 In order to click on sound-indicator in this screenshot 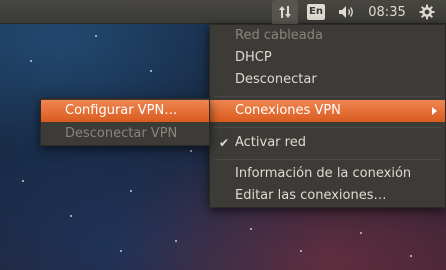, I will do `click(347, 12)`.